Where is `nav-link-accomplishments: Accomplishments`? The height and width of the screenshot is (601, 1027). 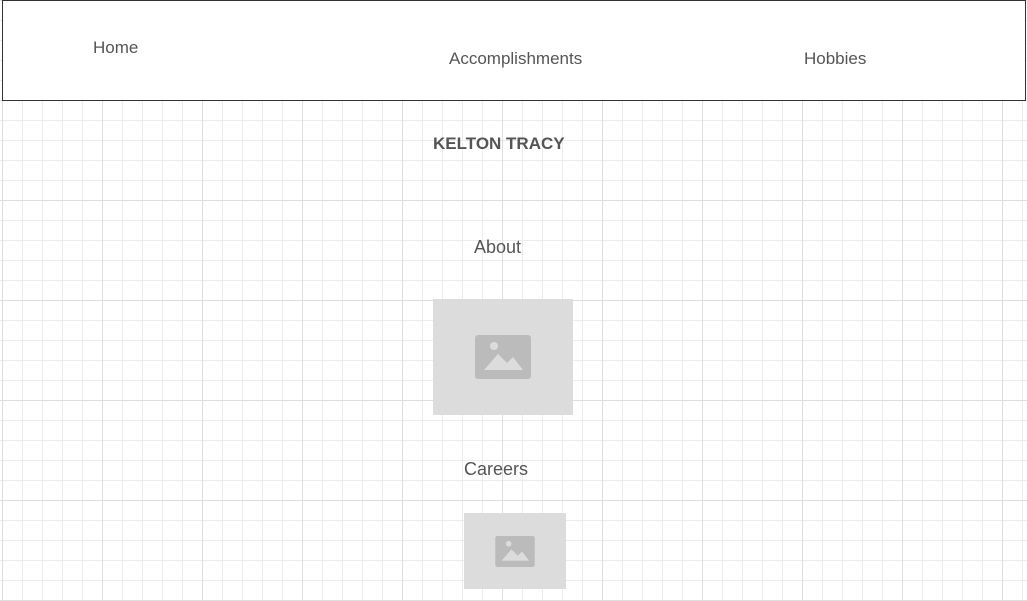 nav-link-accomplishments: Accomplishments is located at coordinates (515, 59).